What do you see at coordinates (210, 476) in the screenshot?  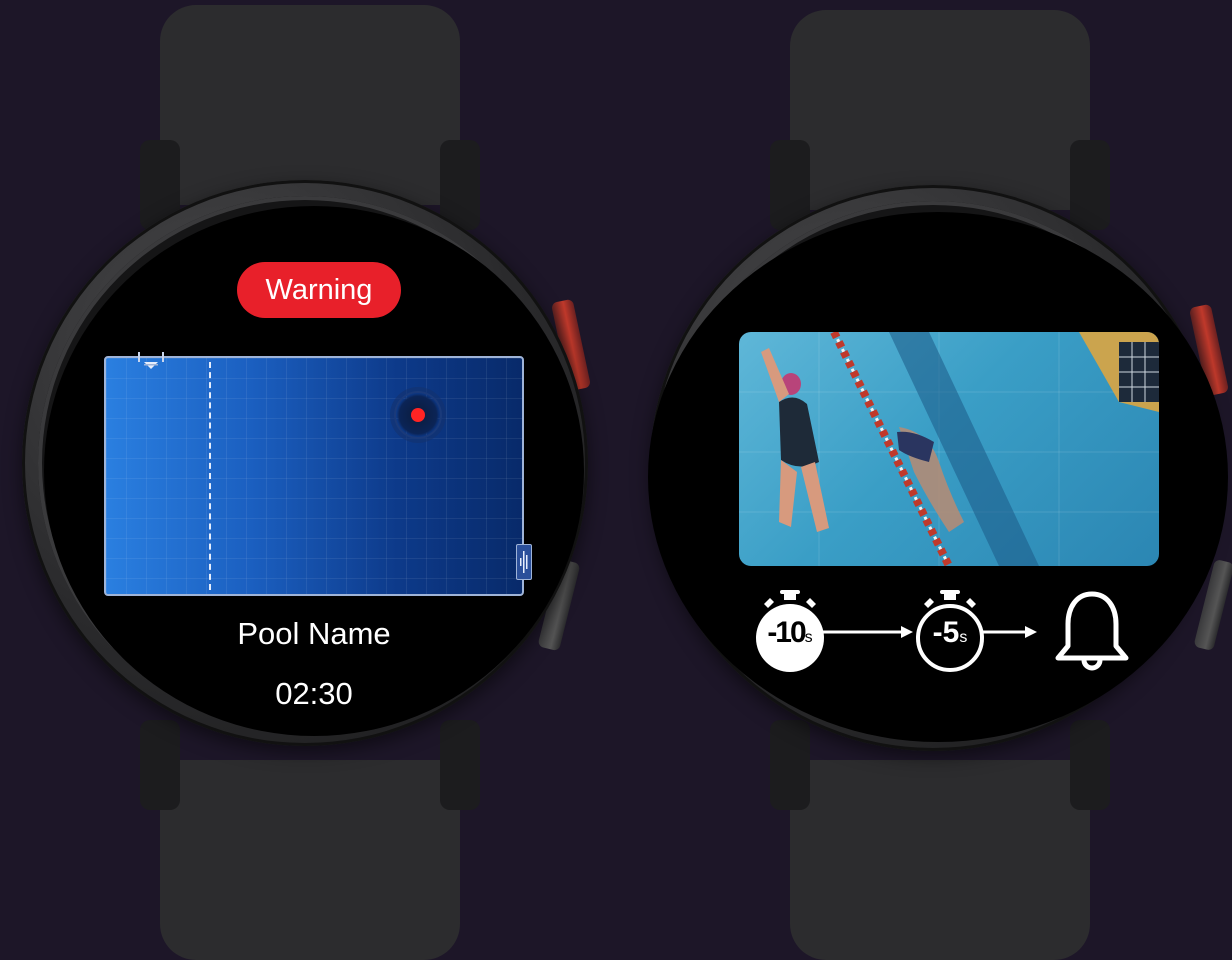 I see `pool-boundary-line` at bounding box center [210, 476].